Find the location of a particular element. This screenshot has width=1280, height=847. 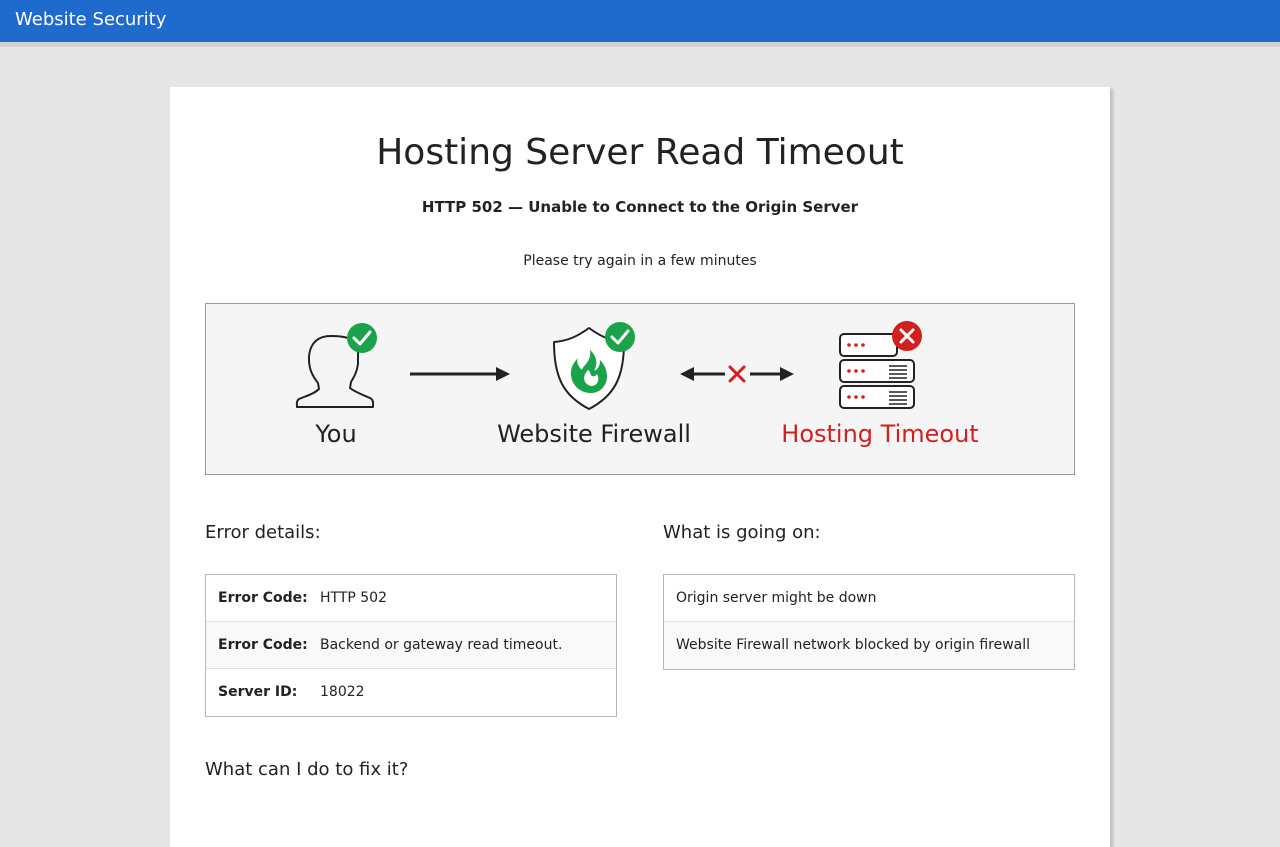

list-item: Origin server might be down is located at coordinates (869, 598).